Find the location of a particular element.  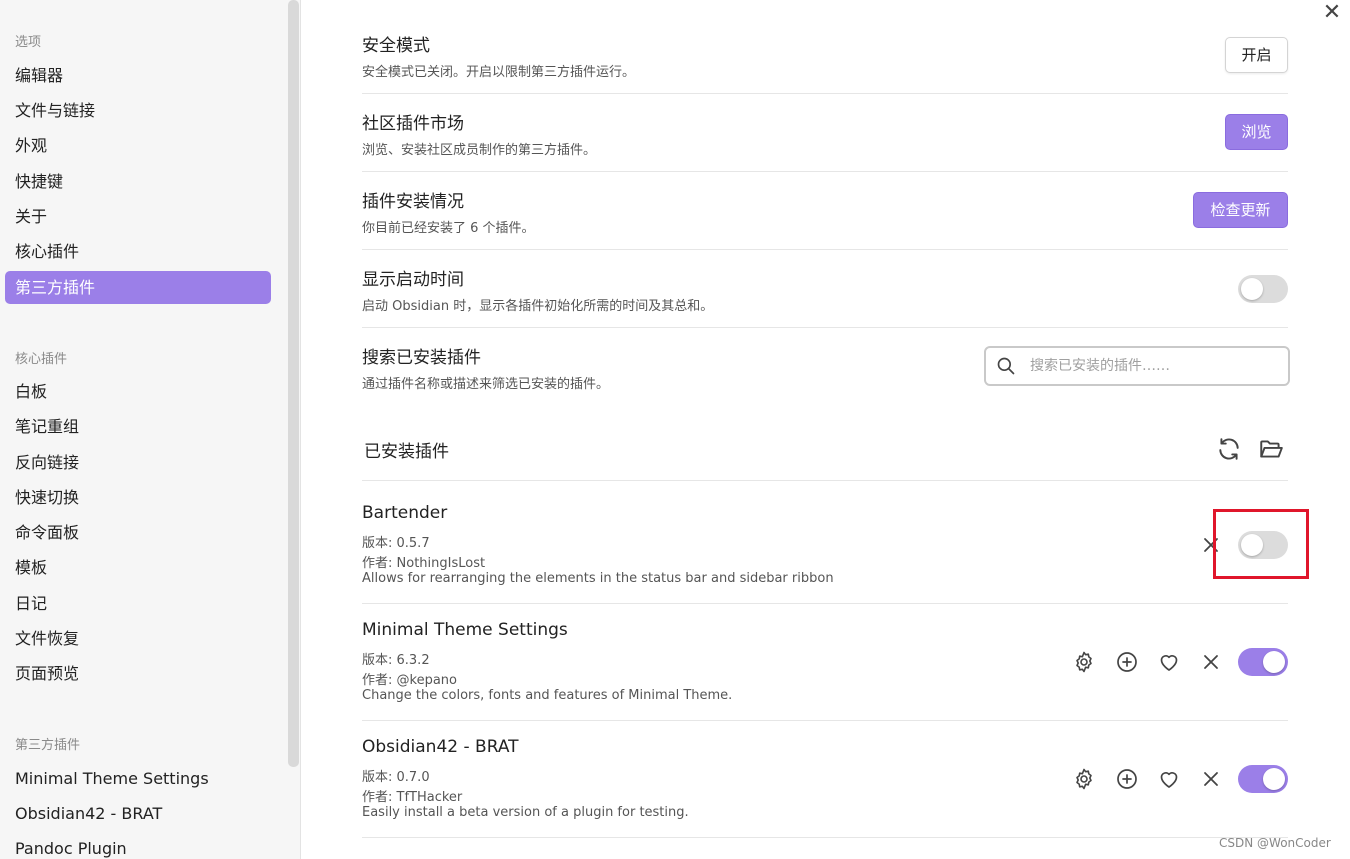

sidebar-item-backlinks: 反向链接 is located at coordinates (138, 462).